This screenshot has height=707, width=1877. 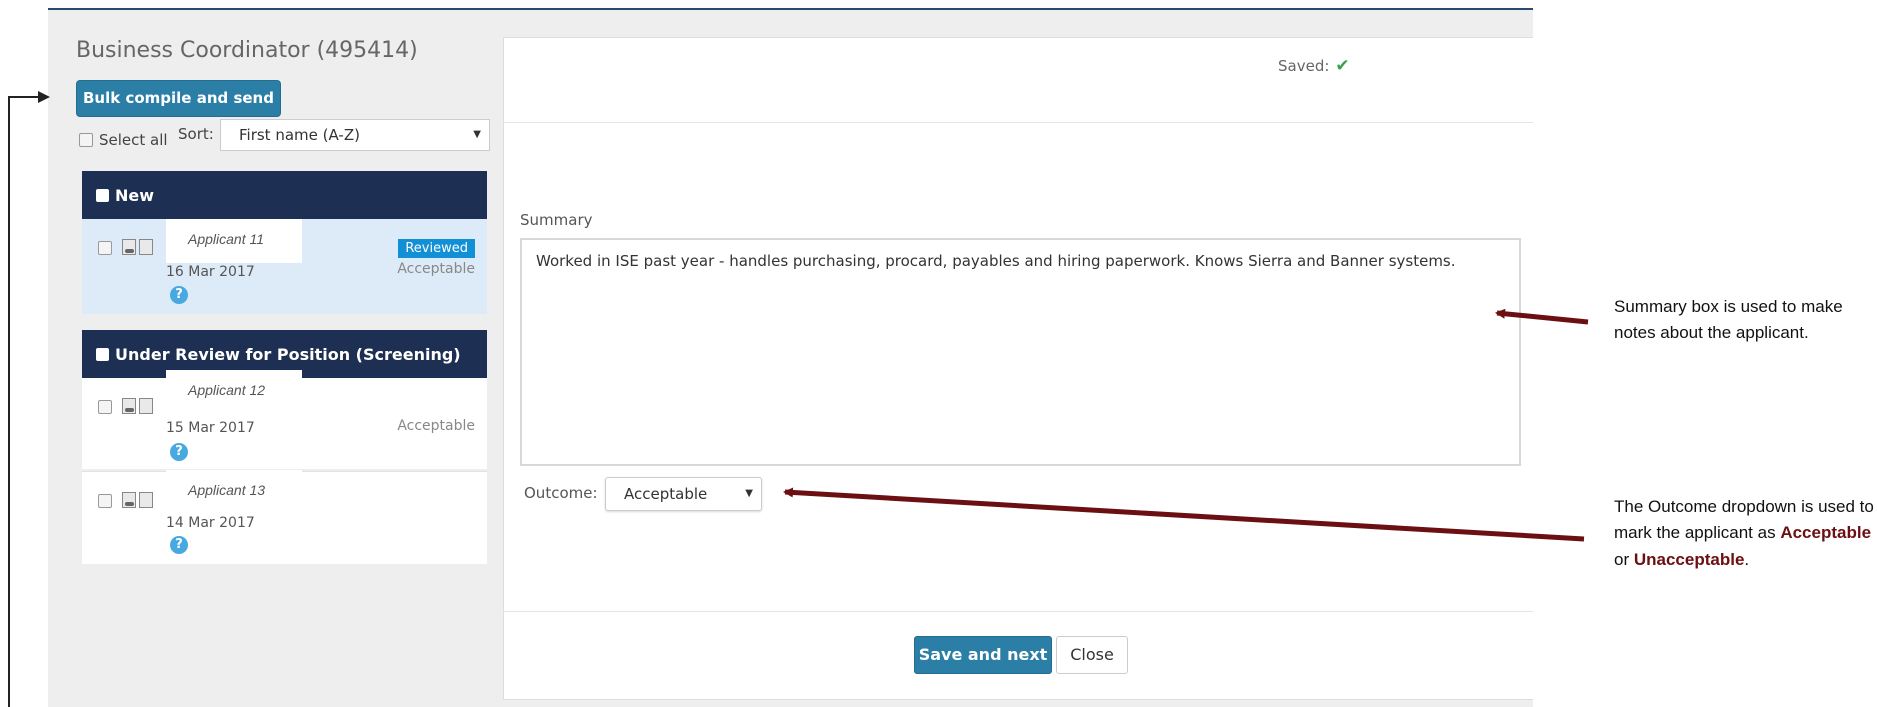 What do you see at coordinates (210, 428) in the screenshot?
I see `applicant-date: 15 Mar 2017` at bounding box center [210, 428].